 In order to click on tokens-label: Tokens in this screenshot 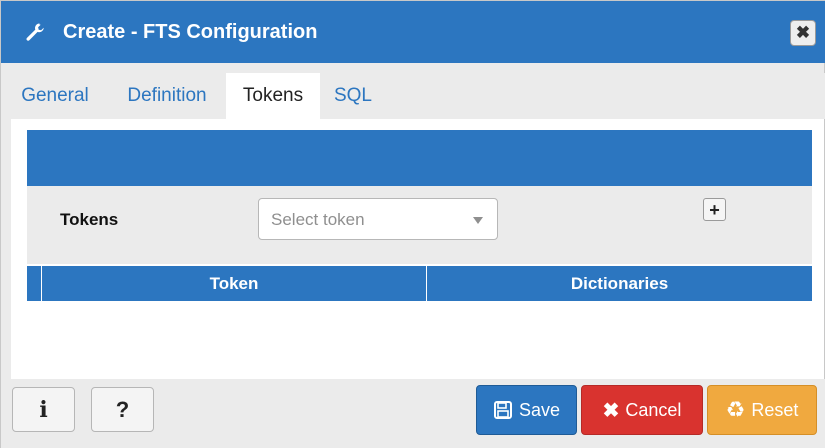, I will do `click(89, 219)`.